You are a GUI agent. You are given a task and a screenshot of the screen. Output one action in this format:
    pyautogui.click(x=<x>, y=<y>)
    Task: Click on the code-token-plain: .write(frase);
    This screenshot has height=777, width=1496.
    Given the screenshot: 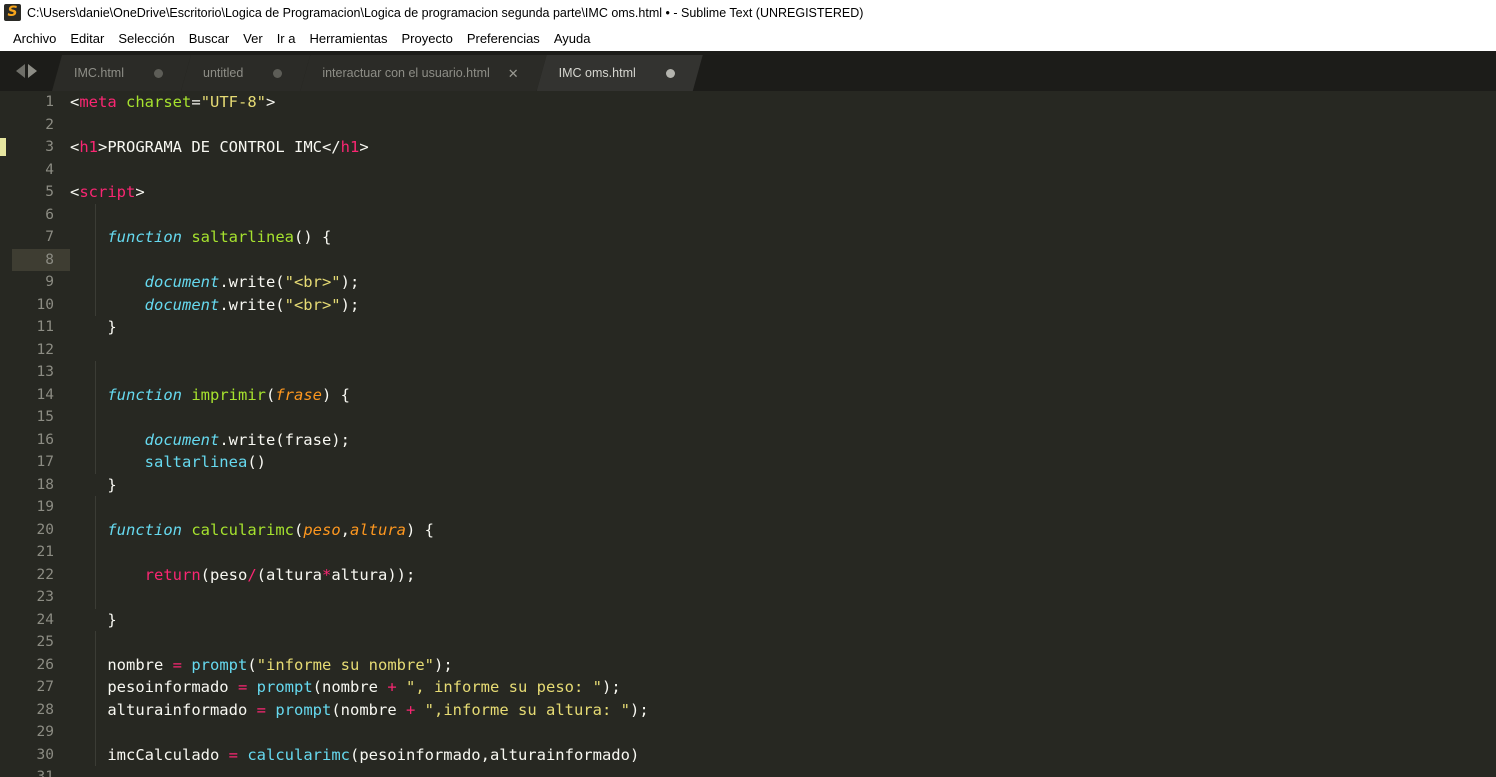 What is the action you would take?
    pyautogui.click(x=284, y=439)
    